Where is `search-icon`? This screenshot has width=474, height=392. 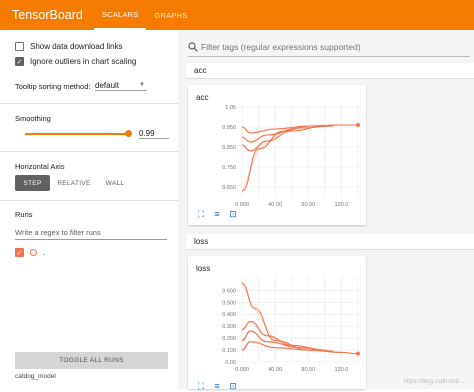
search-icon is located at coordinates (193, 47).